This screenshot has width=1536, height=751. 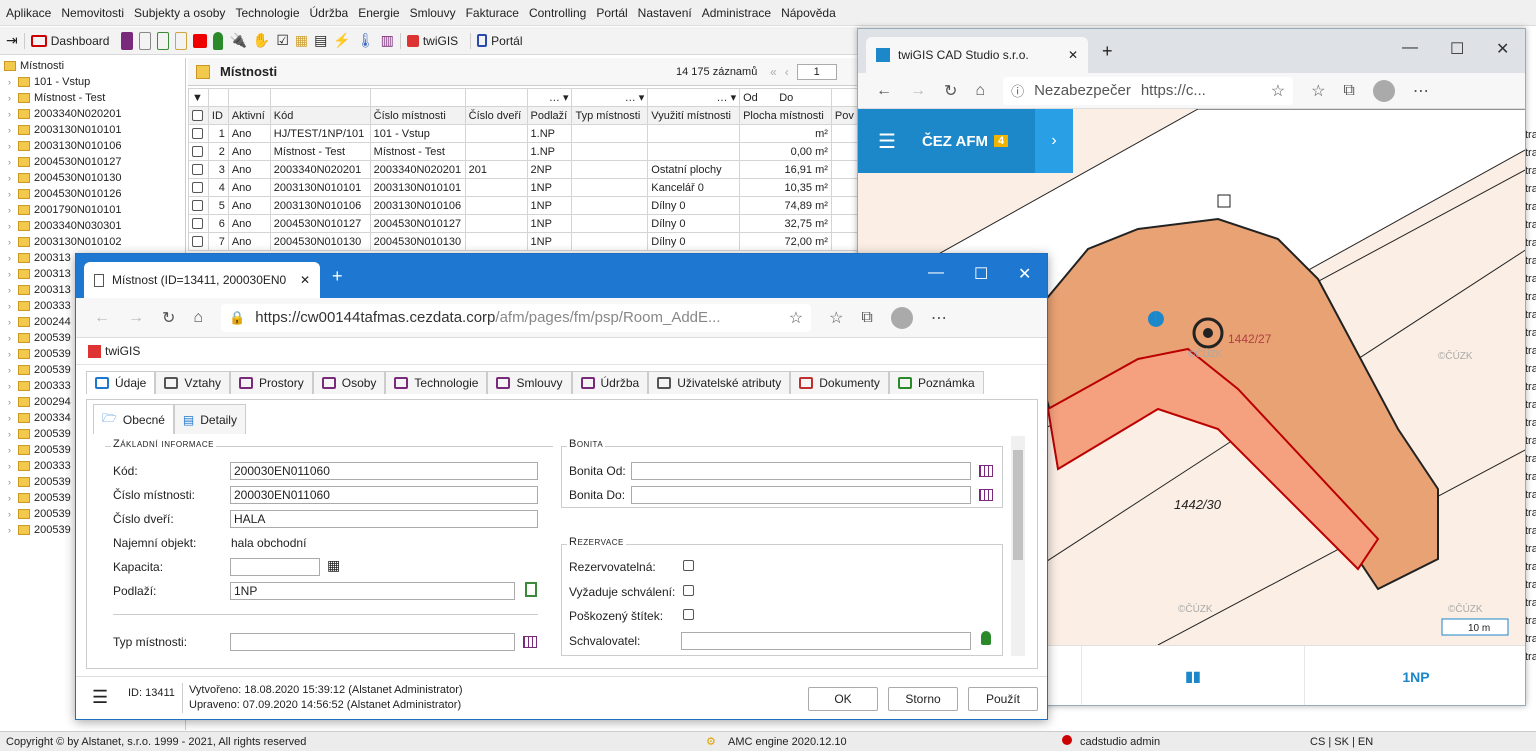 What do you see at coordinates (808, 13) in the screenshot?
I see `menu-napoveda: Nápověda` at bounding box center [808, 13].